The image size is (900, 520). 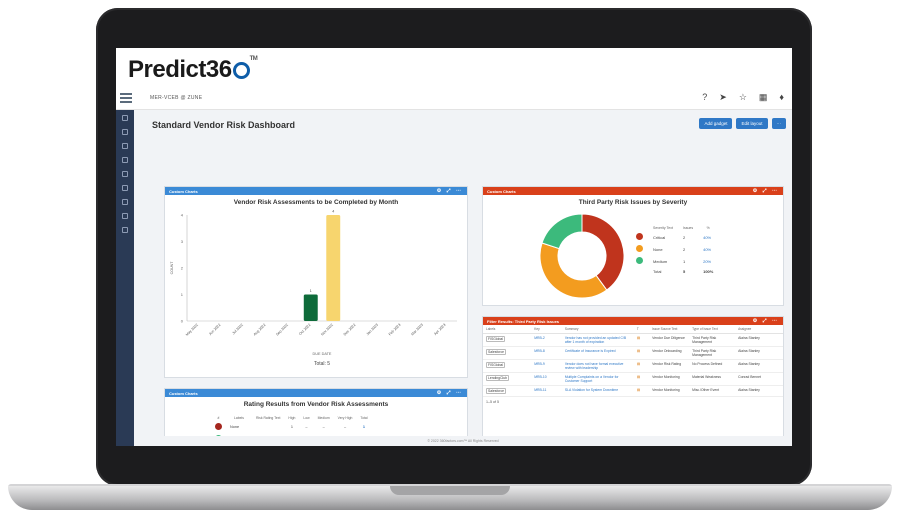 What do you see at coordinates (333, 212) in the screenshot?
I see `bar-data-label: 4` at bounding box center [333, 212].